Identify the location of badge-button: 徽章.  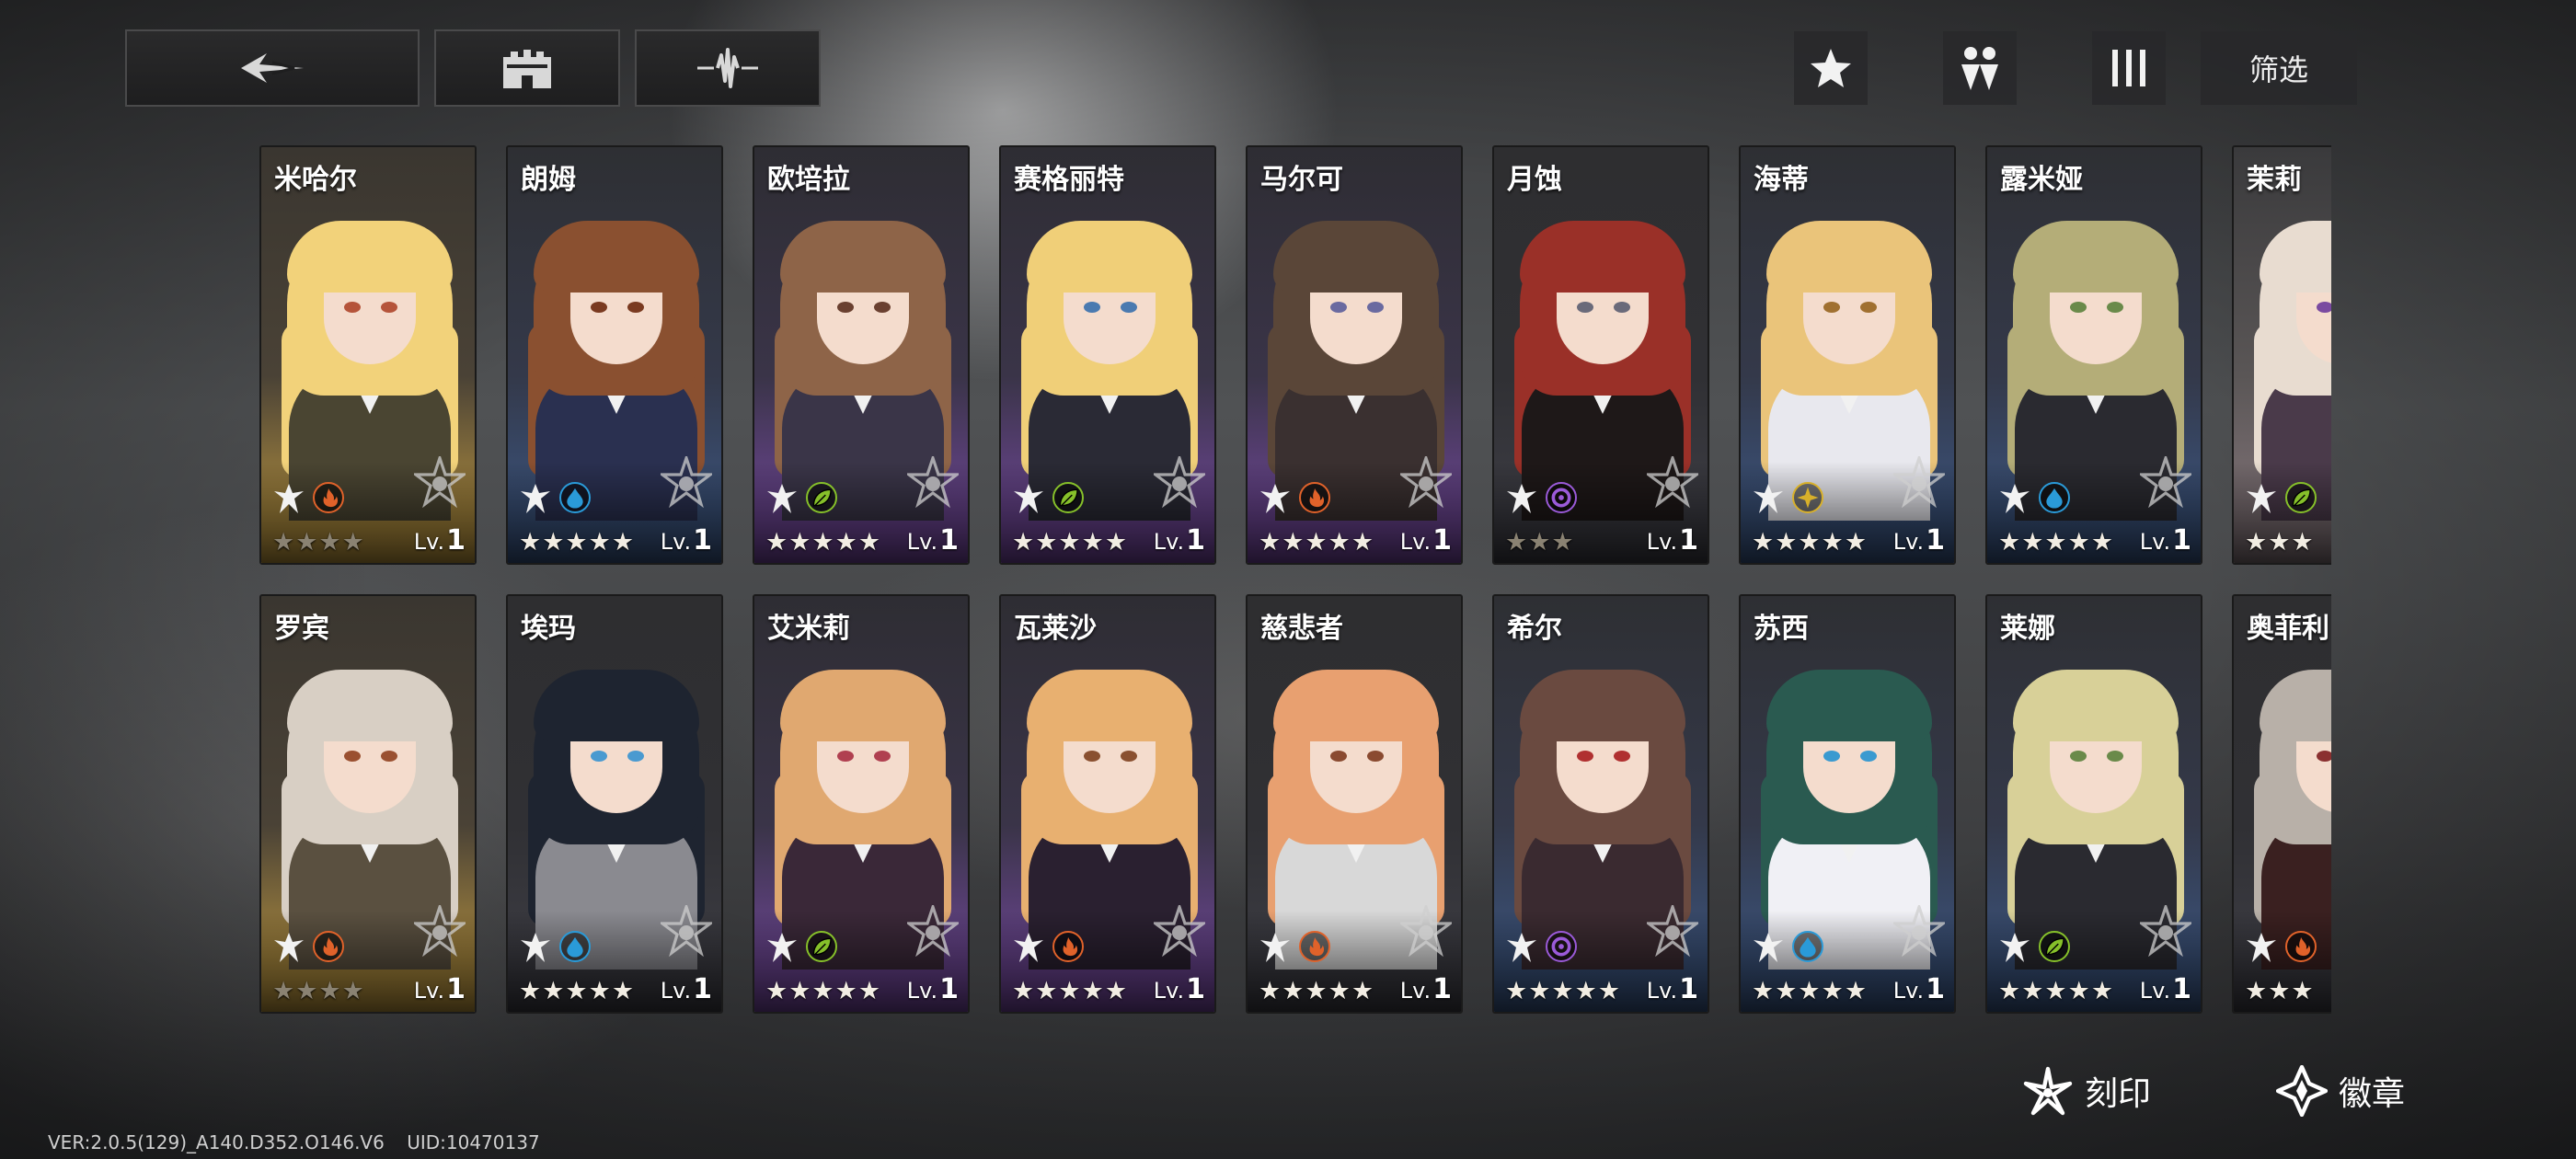
(2340, 1091).